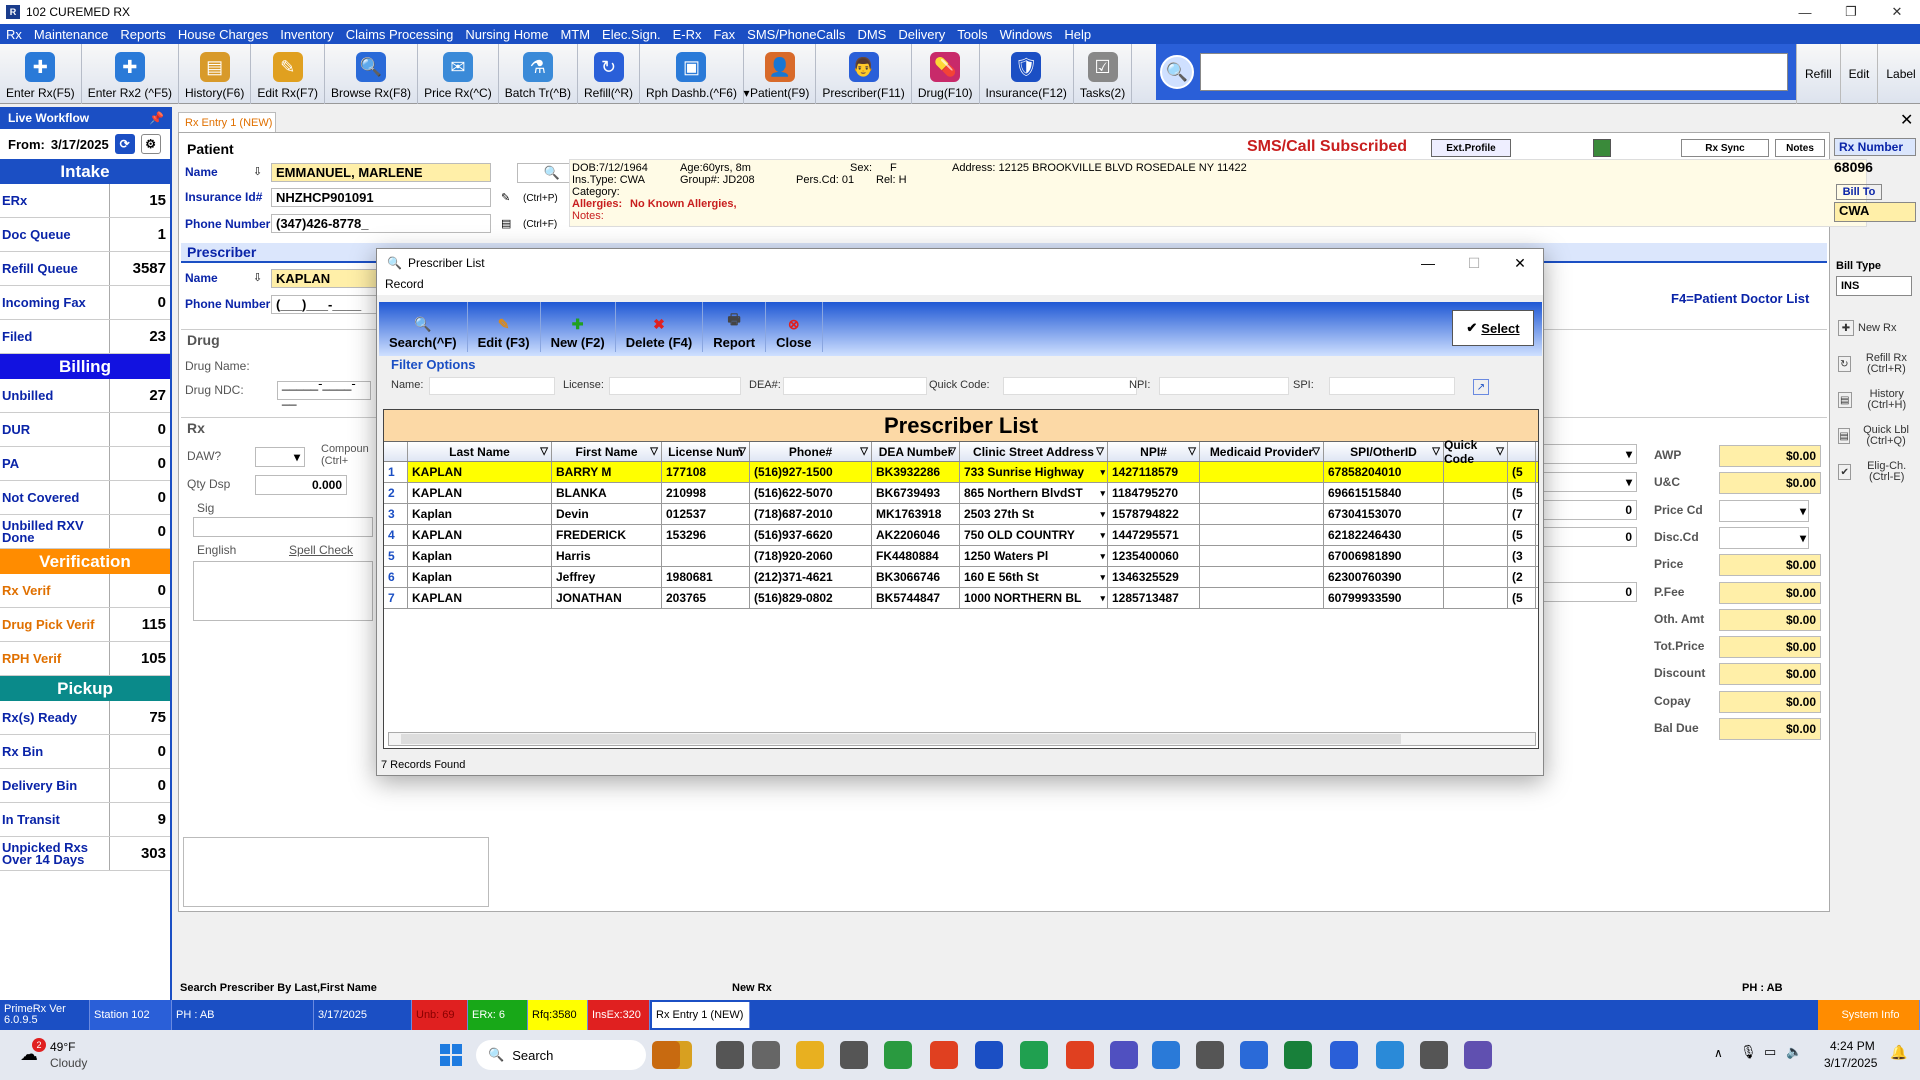 The width and height of the screenshot is (1920, 1080). What do you see at coordinates (283, 591) in the screenshot?
I see `sig-text-area` at bounding box center [283, 591].